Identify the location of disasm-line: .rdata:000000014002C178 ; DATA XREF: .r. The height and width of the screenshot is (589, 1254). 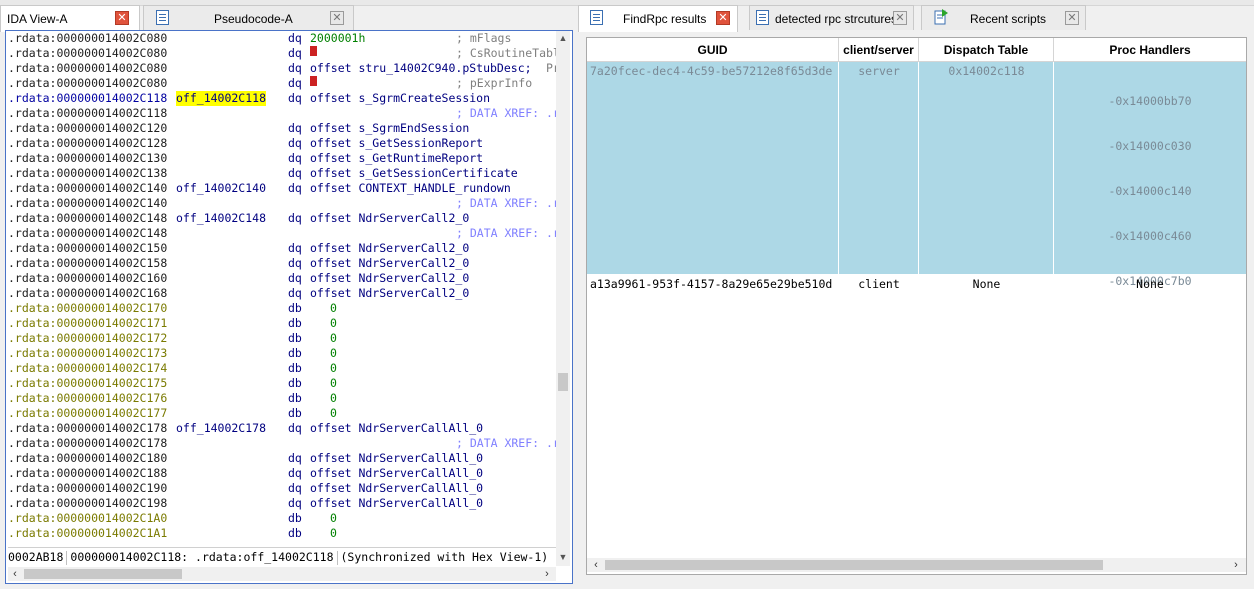
(283, 443).